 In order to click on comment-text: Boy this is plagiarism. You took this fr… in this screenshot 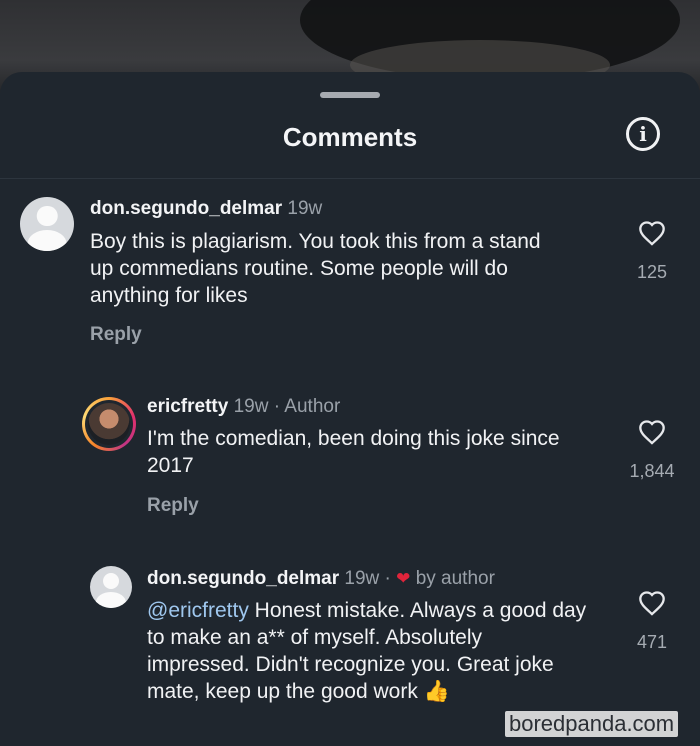, I will do `click(315, 268)`.